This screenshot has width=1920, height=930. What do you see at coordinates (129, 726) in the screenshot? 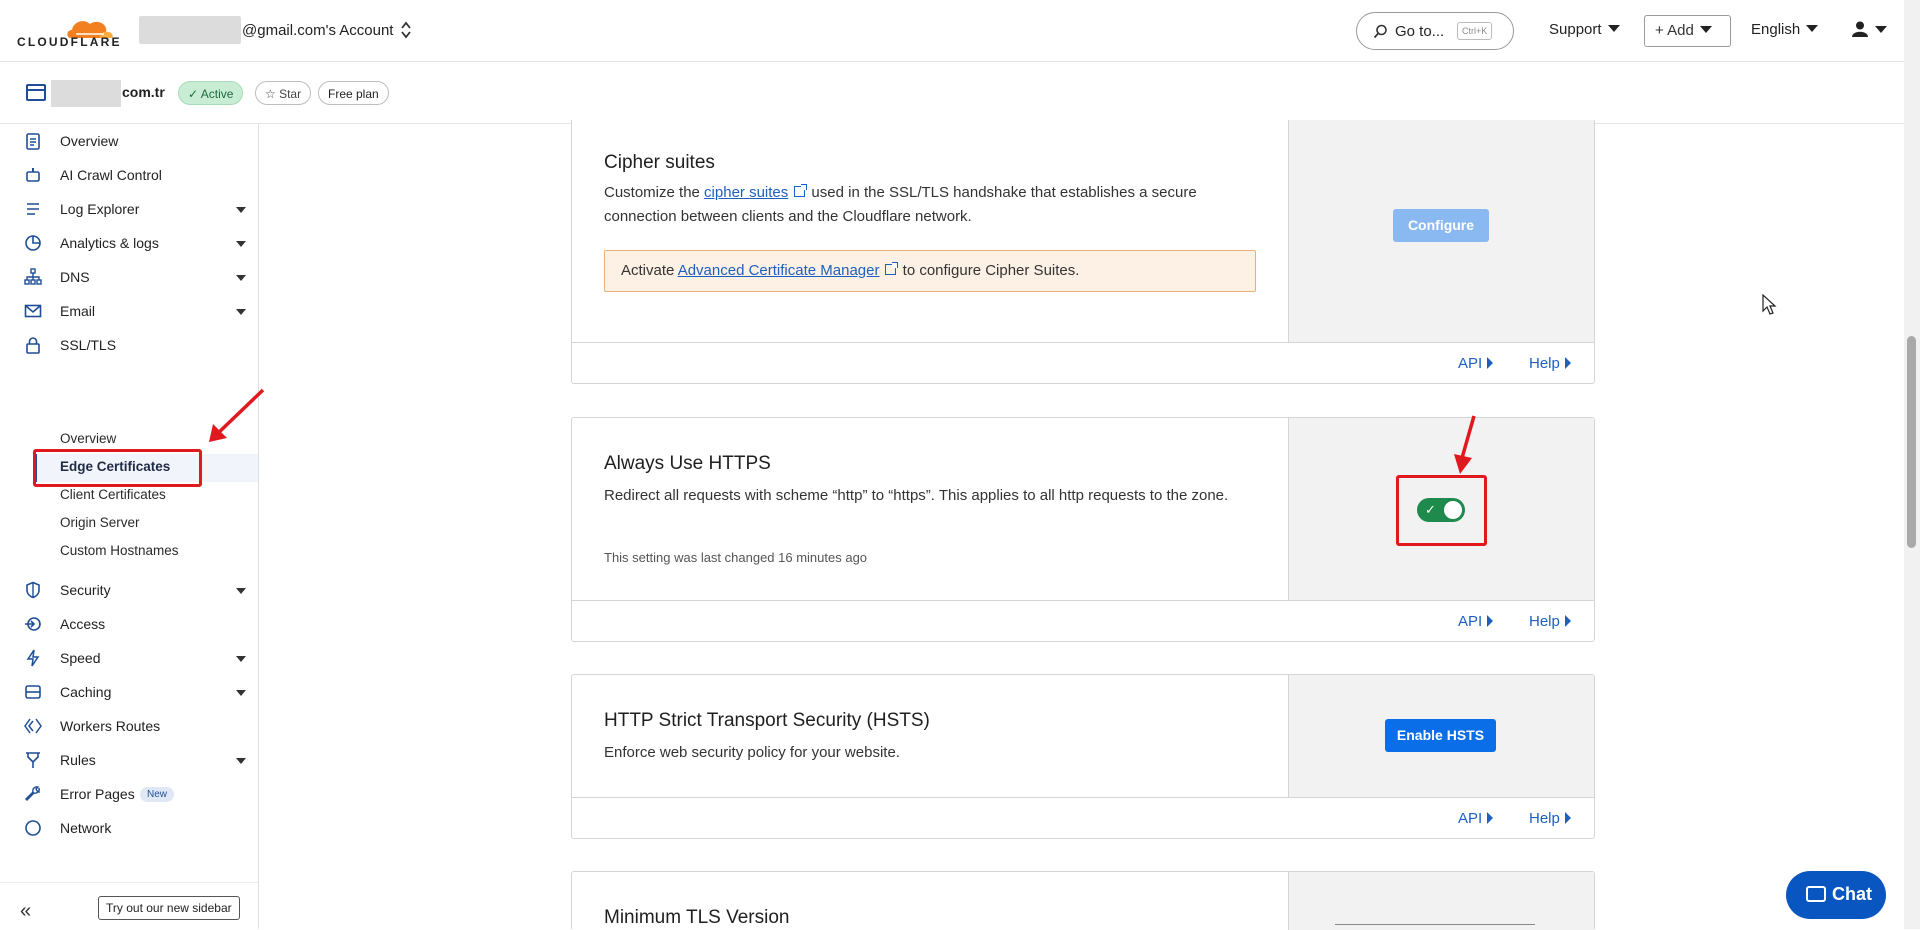
I see `sidebar-item-workers-routes: Workers Routes` at bounding box center [129, 726].